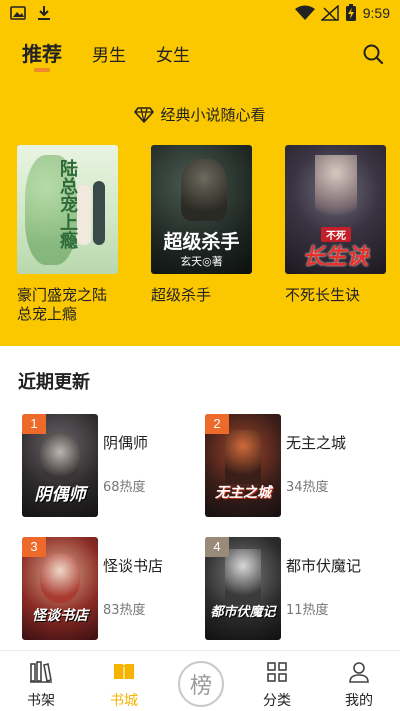 Image resolution: width=400 pixels, height=711 pixels. Describe the element at coordinates (243, 588) in the screenshot. I see `book-cover: 都市伏魔记 4` at that location.